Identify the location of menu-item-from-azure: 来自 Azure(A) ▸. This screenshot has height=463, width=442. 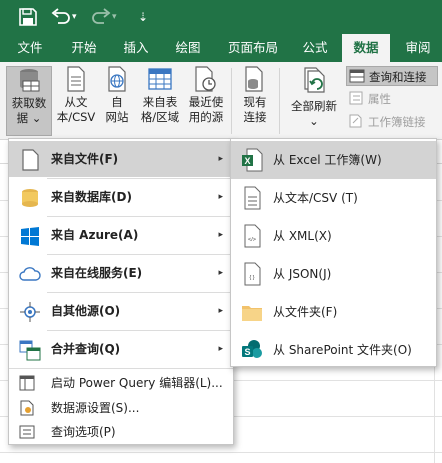
(121, 235).